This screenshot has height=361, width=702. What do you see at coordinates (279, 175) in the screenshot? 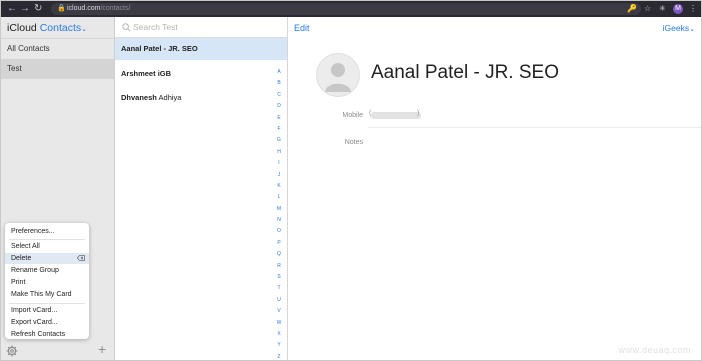
I see `index-letter: J` at bounding box center [279, 175].